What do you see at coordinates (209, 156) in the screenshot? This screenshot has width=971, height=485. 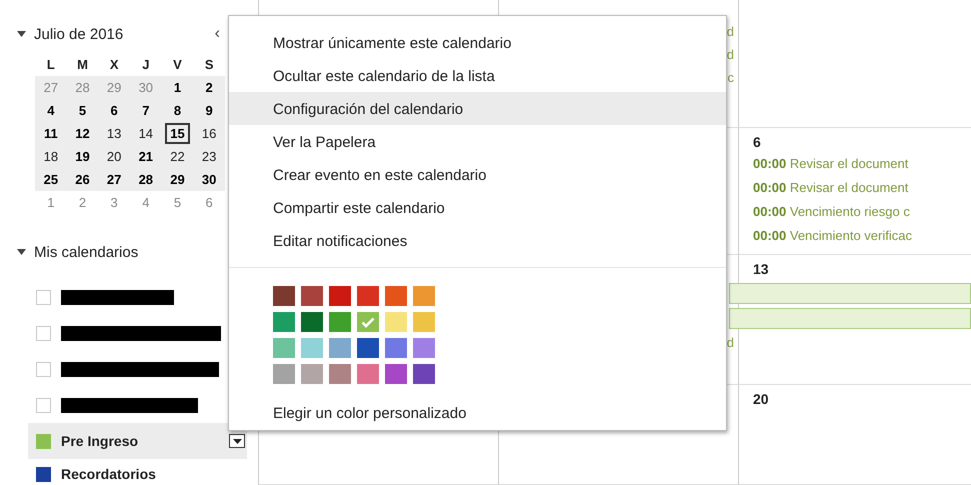 I see `day-number: 23` at bounding box center [209, 156].